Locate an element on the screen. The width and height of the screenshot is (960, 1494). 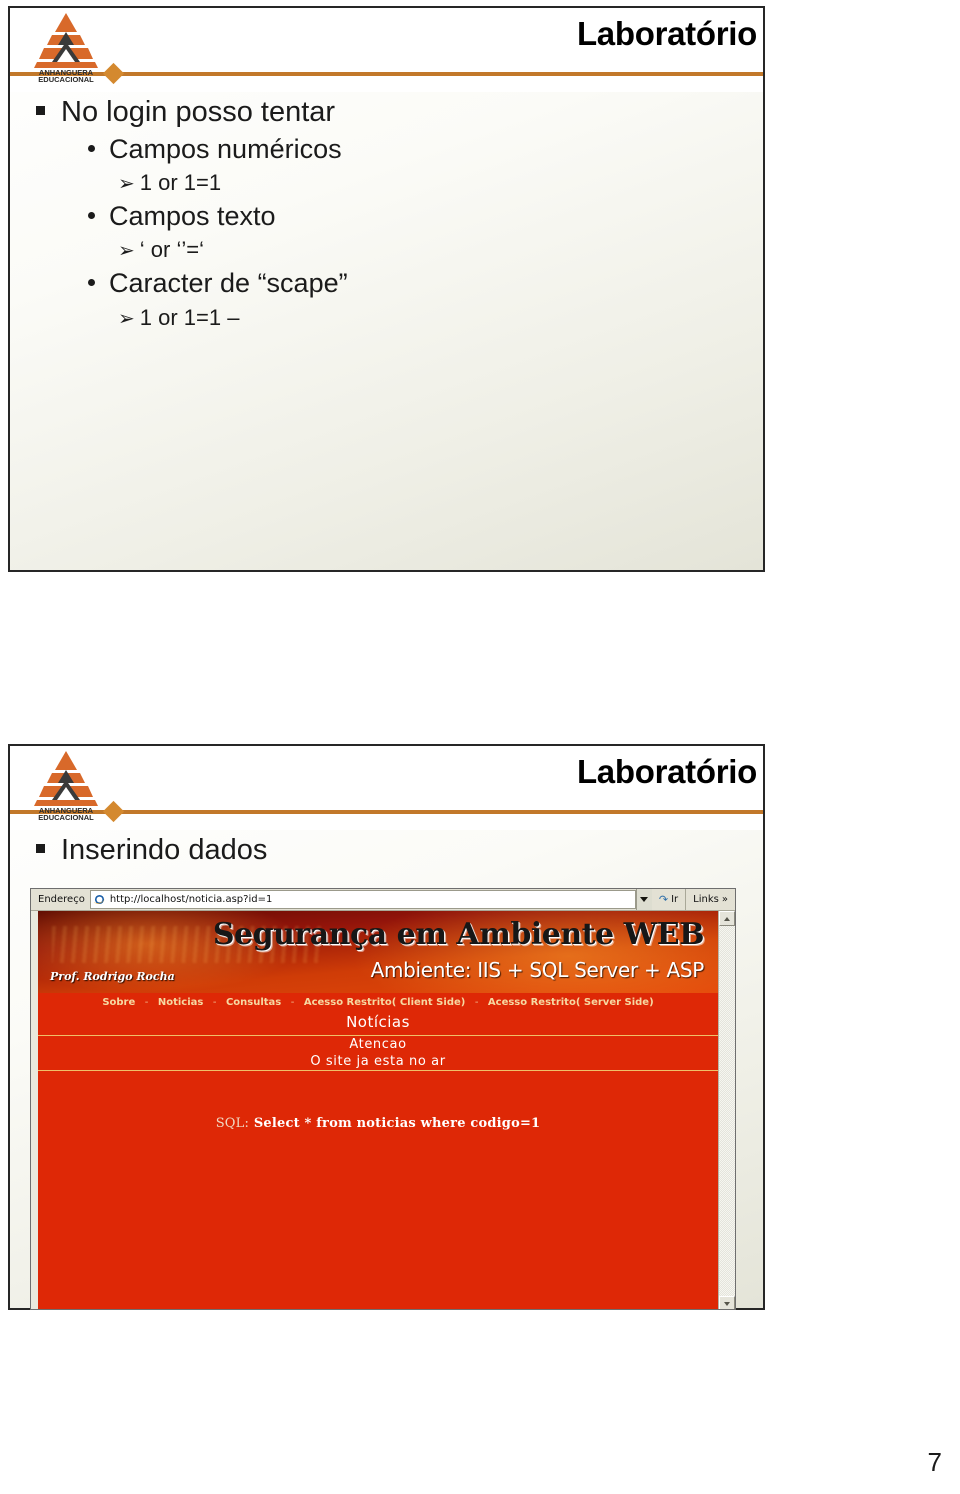
bullet-level3: ➢ 1 or 1=1 – is located at coordinates (440, 318).